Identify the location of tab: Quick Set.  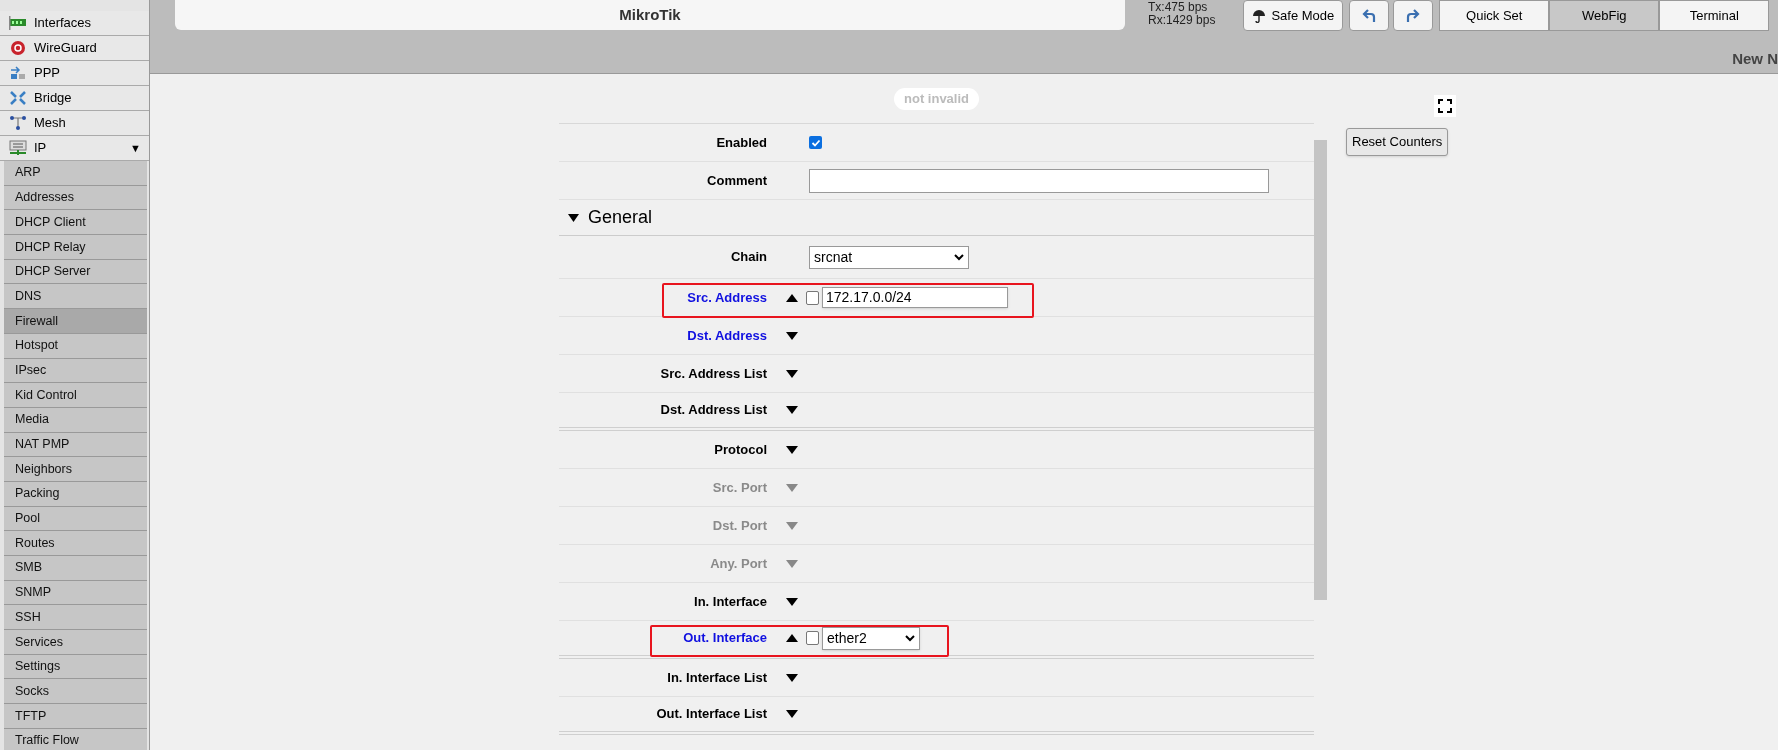
(1494, 15).